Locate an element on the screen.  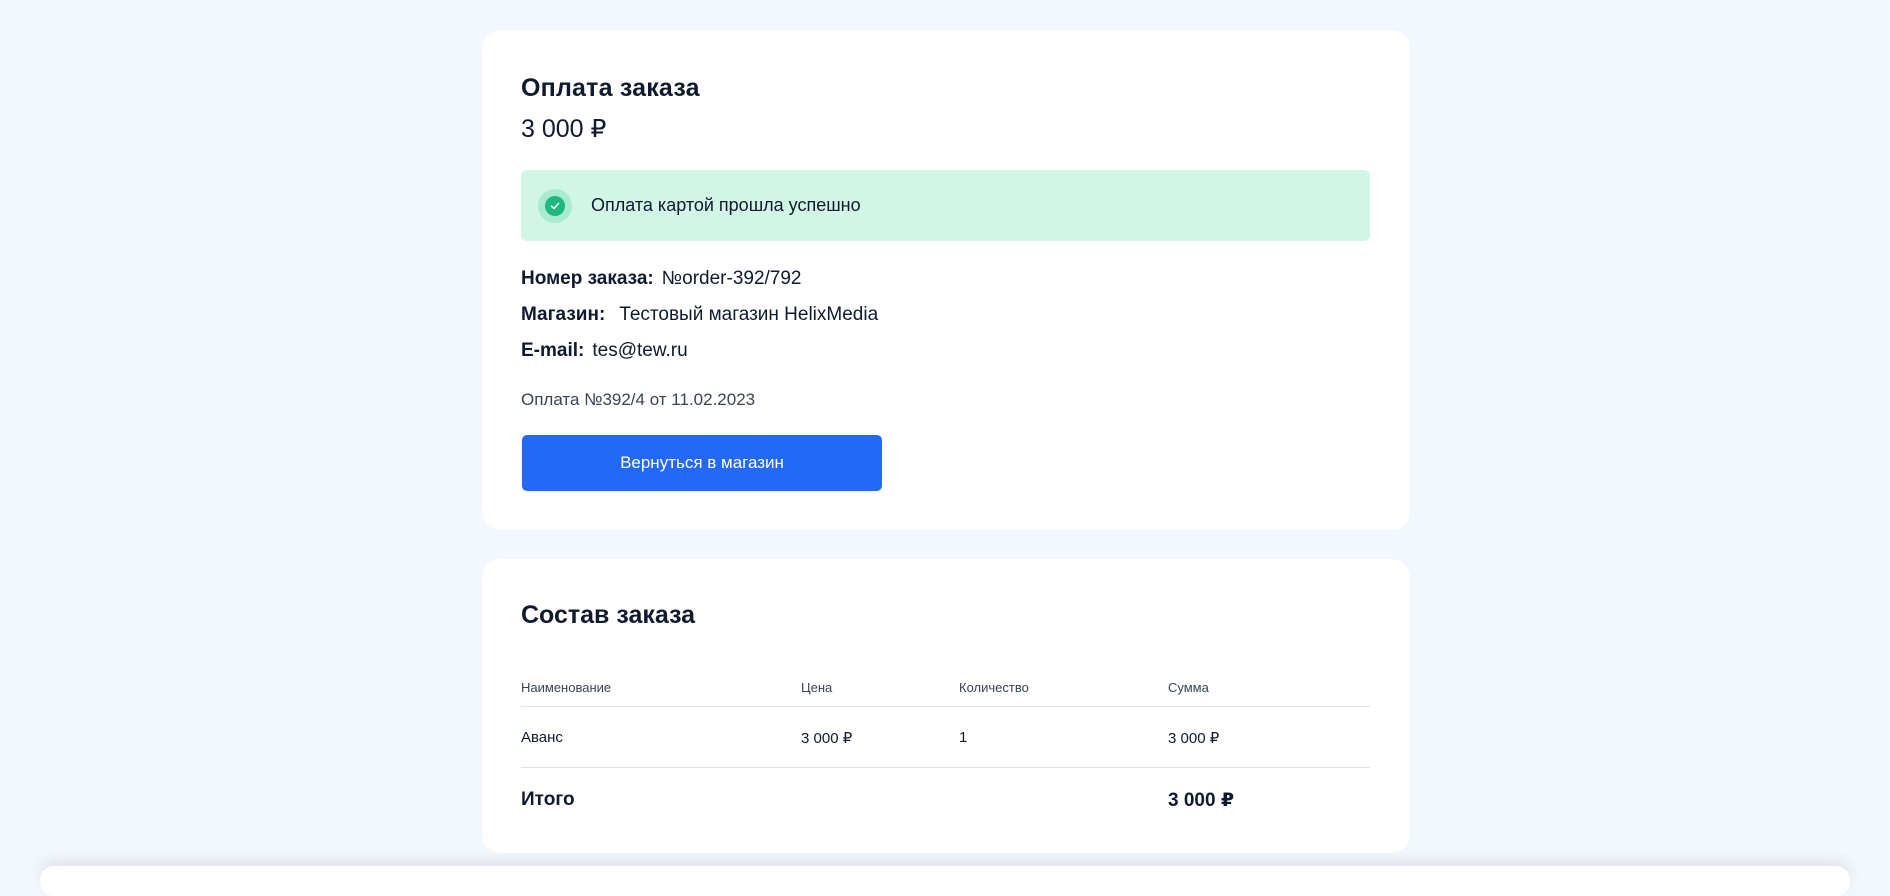
email-value: tes@tew.ru is located at coordinates (640, 350).